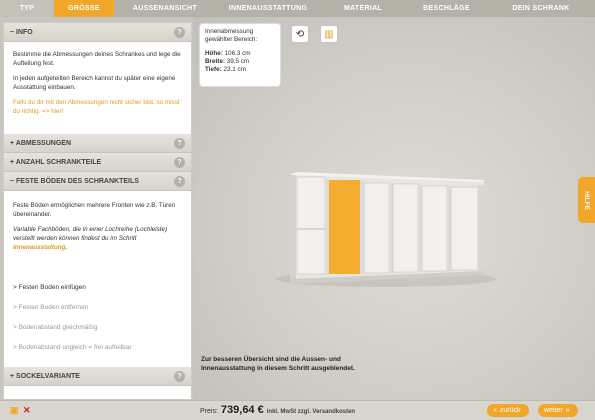 This screenshot has width=595, height=420. I want to click on wardrobe-right-side, so click(481, 228).